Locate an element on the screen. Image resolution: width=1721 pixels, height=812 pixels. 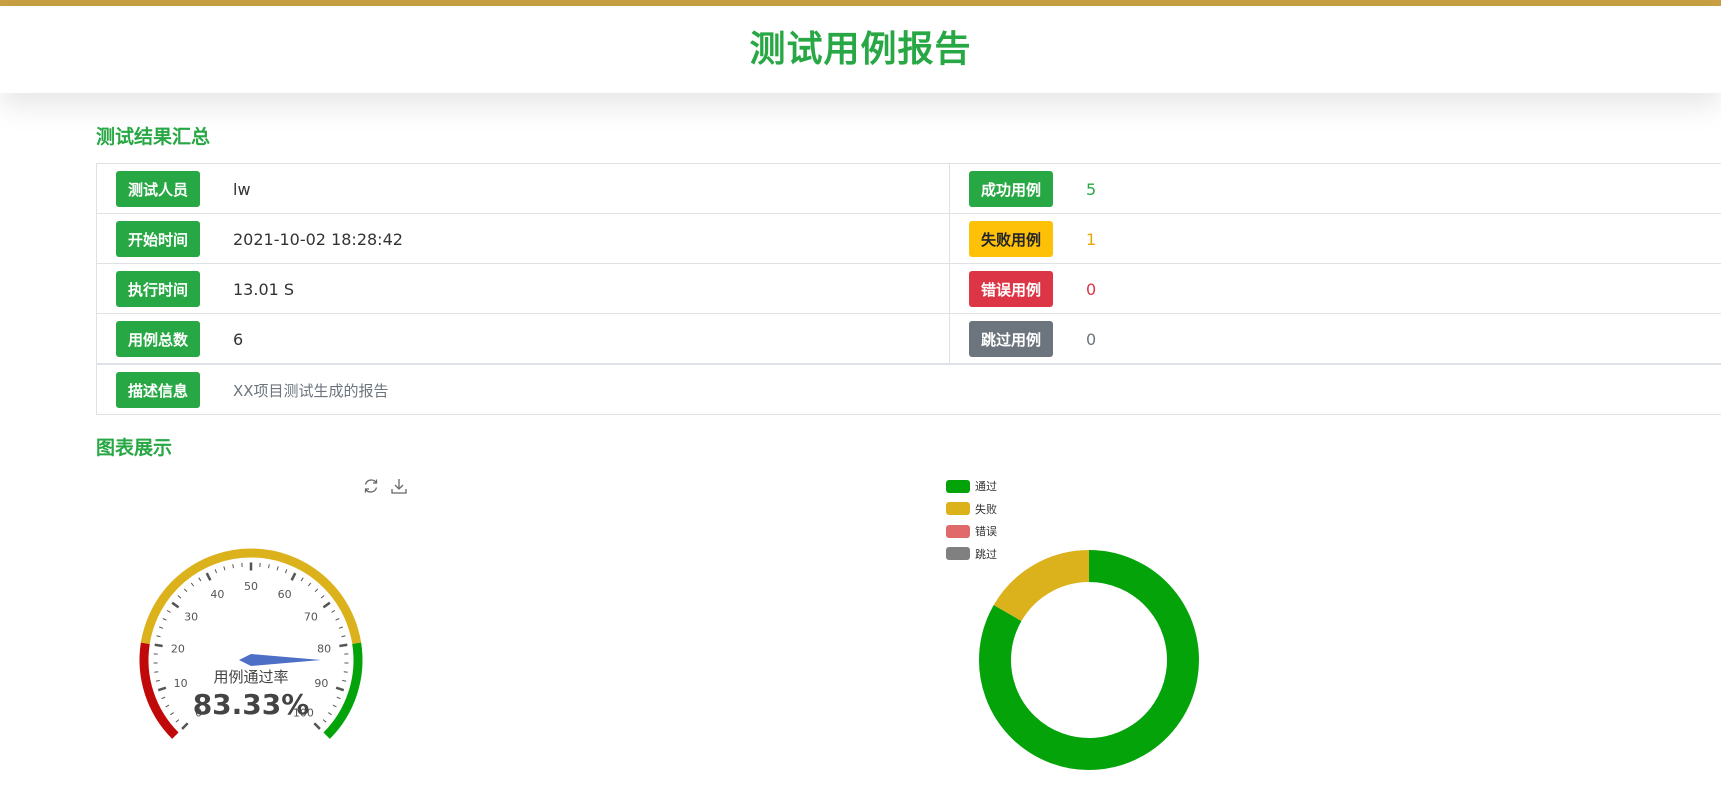
summary-row: 用例总数 6 跳过用例 0 is located at coordinates (909, 339).